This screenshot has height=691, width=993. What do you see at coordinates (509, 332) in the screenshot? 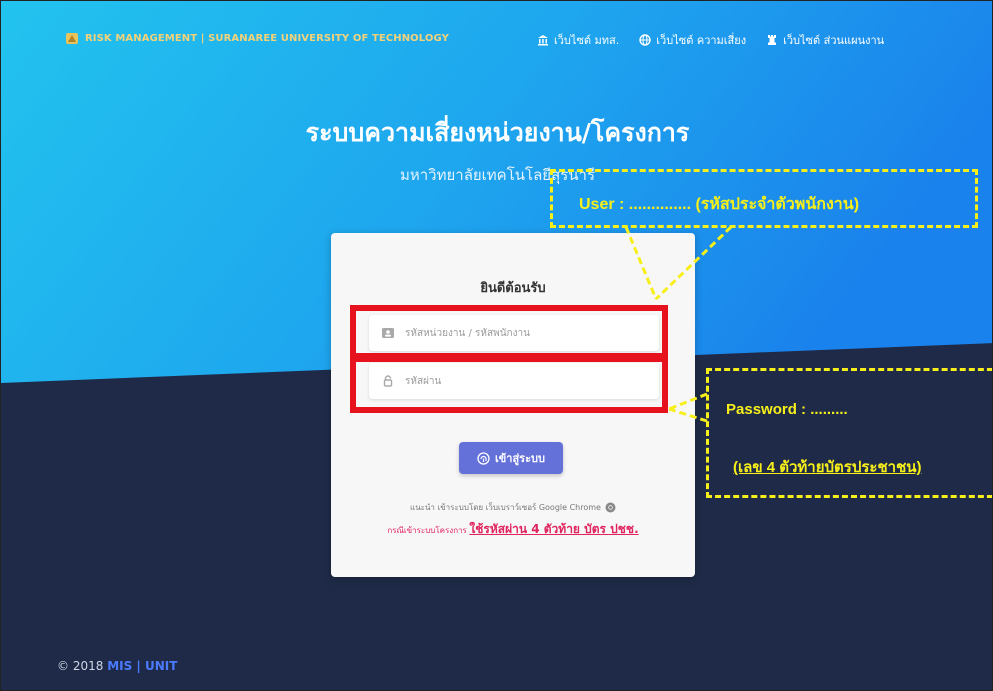
I see `username-highlight-box` at bounding box center [509, 332].